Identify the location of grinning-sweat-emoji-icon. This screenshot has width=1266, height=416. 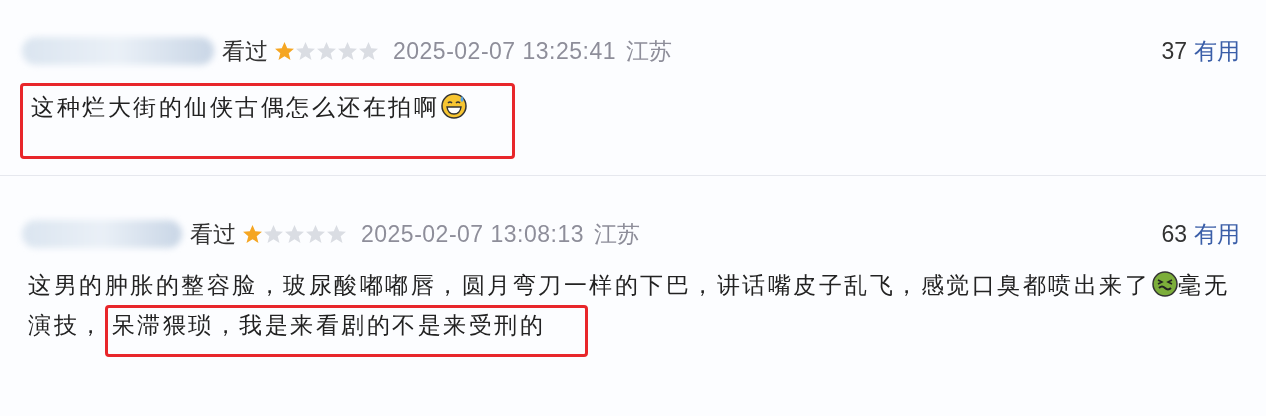
(454, 106).